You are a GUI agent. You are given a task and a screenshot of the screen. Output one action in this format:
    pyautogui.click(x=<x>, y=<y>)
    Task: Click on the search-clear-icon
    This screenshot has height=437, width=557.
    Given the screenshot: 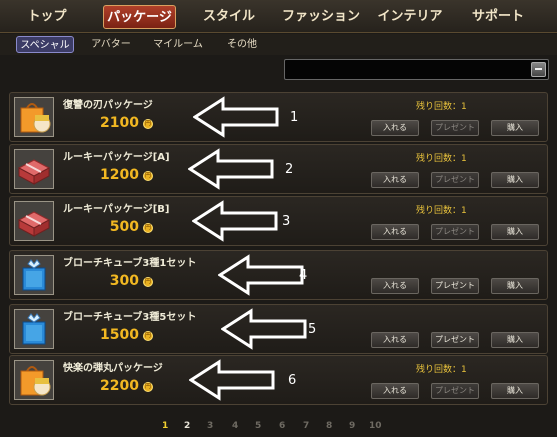 What is the action you would take?
    pyautogui.click(x=538, y=69)
    